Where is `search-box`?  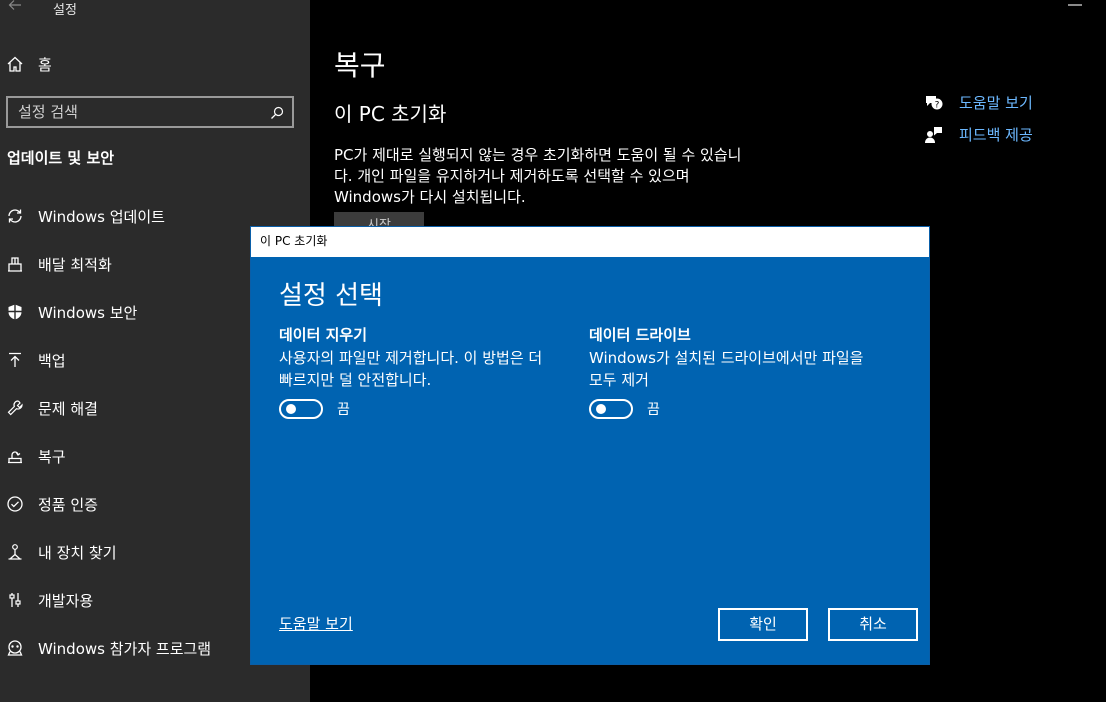
search-box is located at coordinates (150, 112).